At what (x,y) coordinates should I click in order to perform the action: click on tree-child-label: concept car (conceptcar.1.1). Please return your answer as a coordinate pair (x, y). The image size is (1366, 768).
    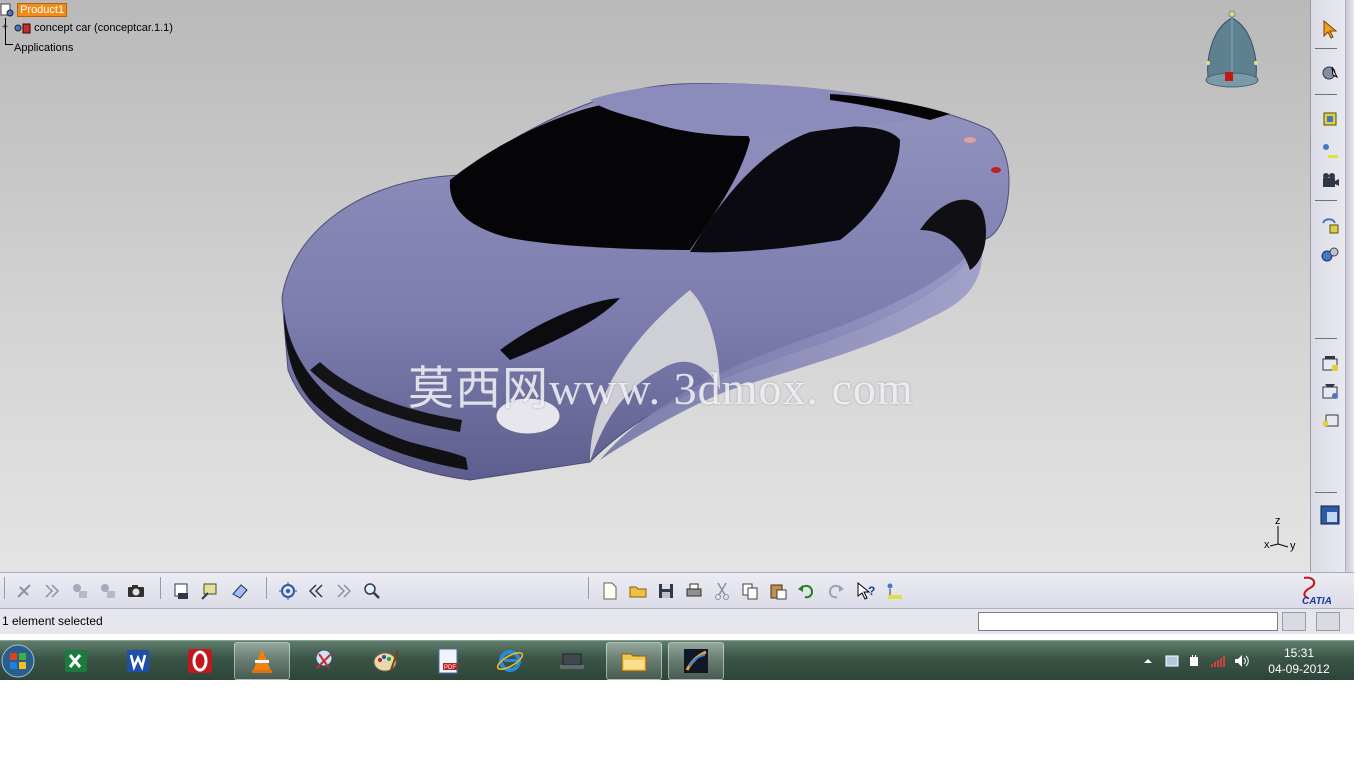
    Looking at the image, I should click on (103, 28).